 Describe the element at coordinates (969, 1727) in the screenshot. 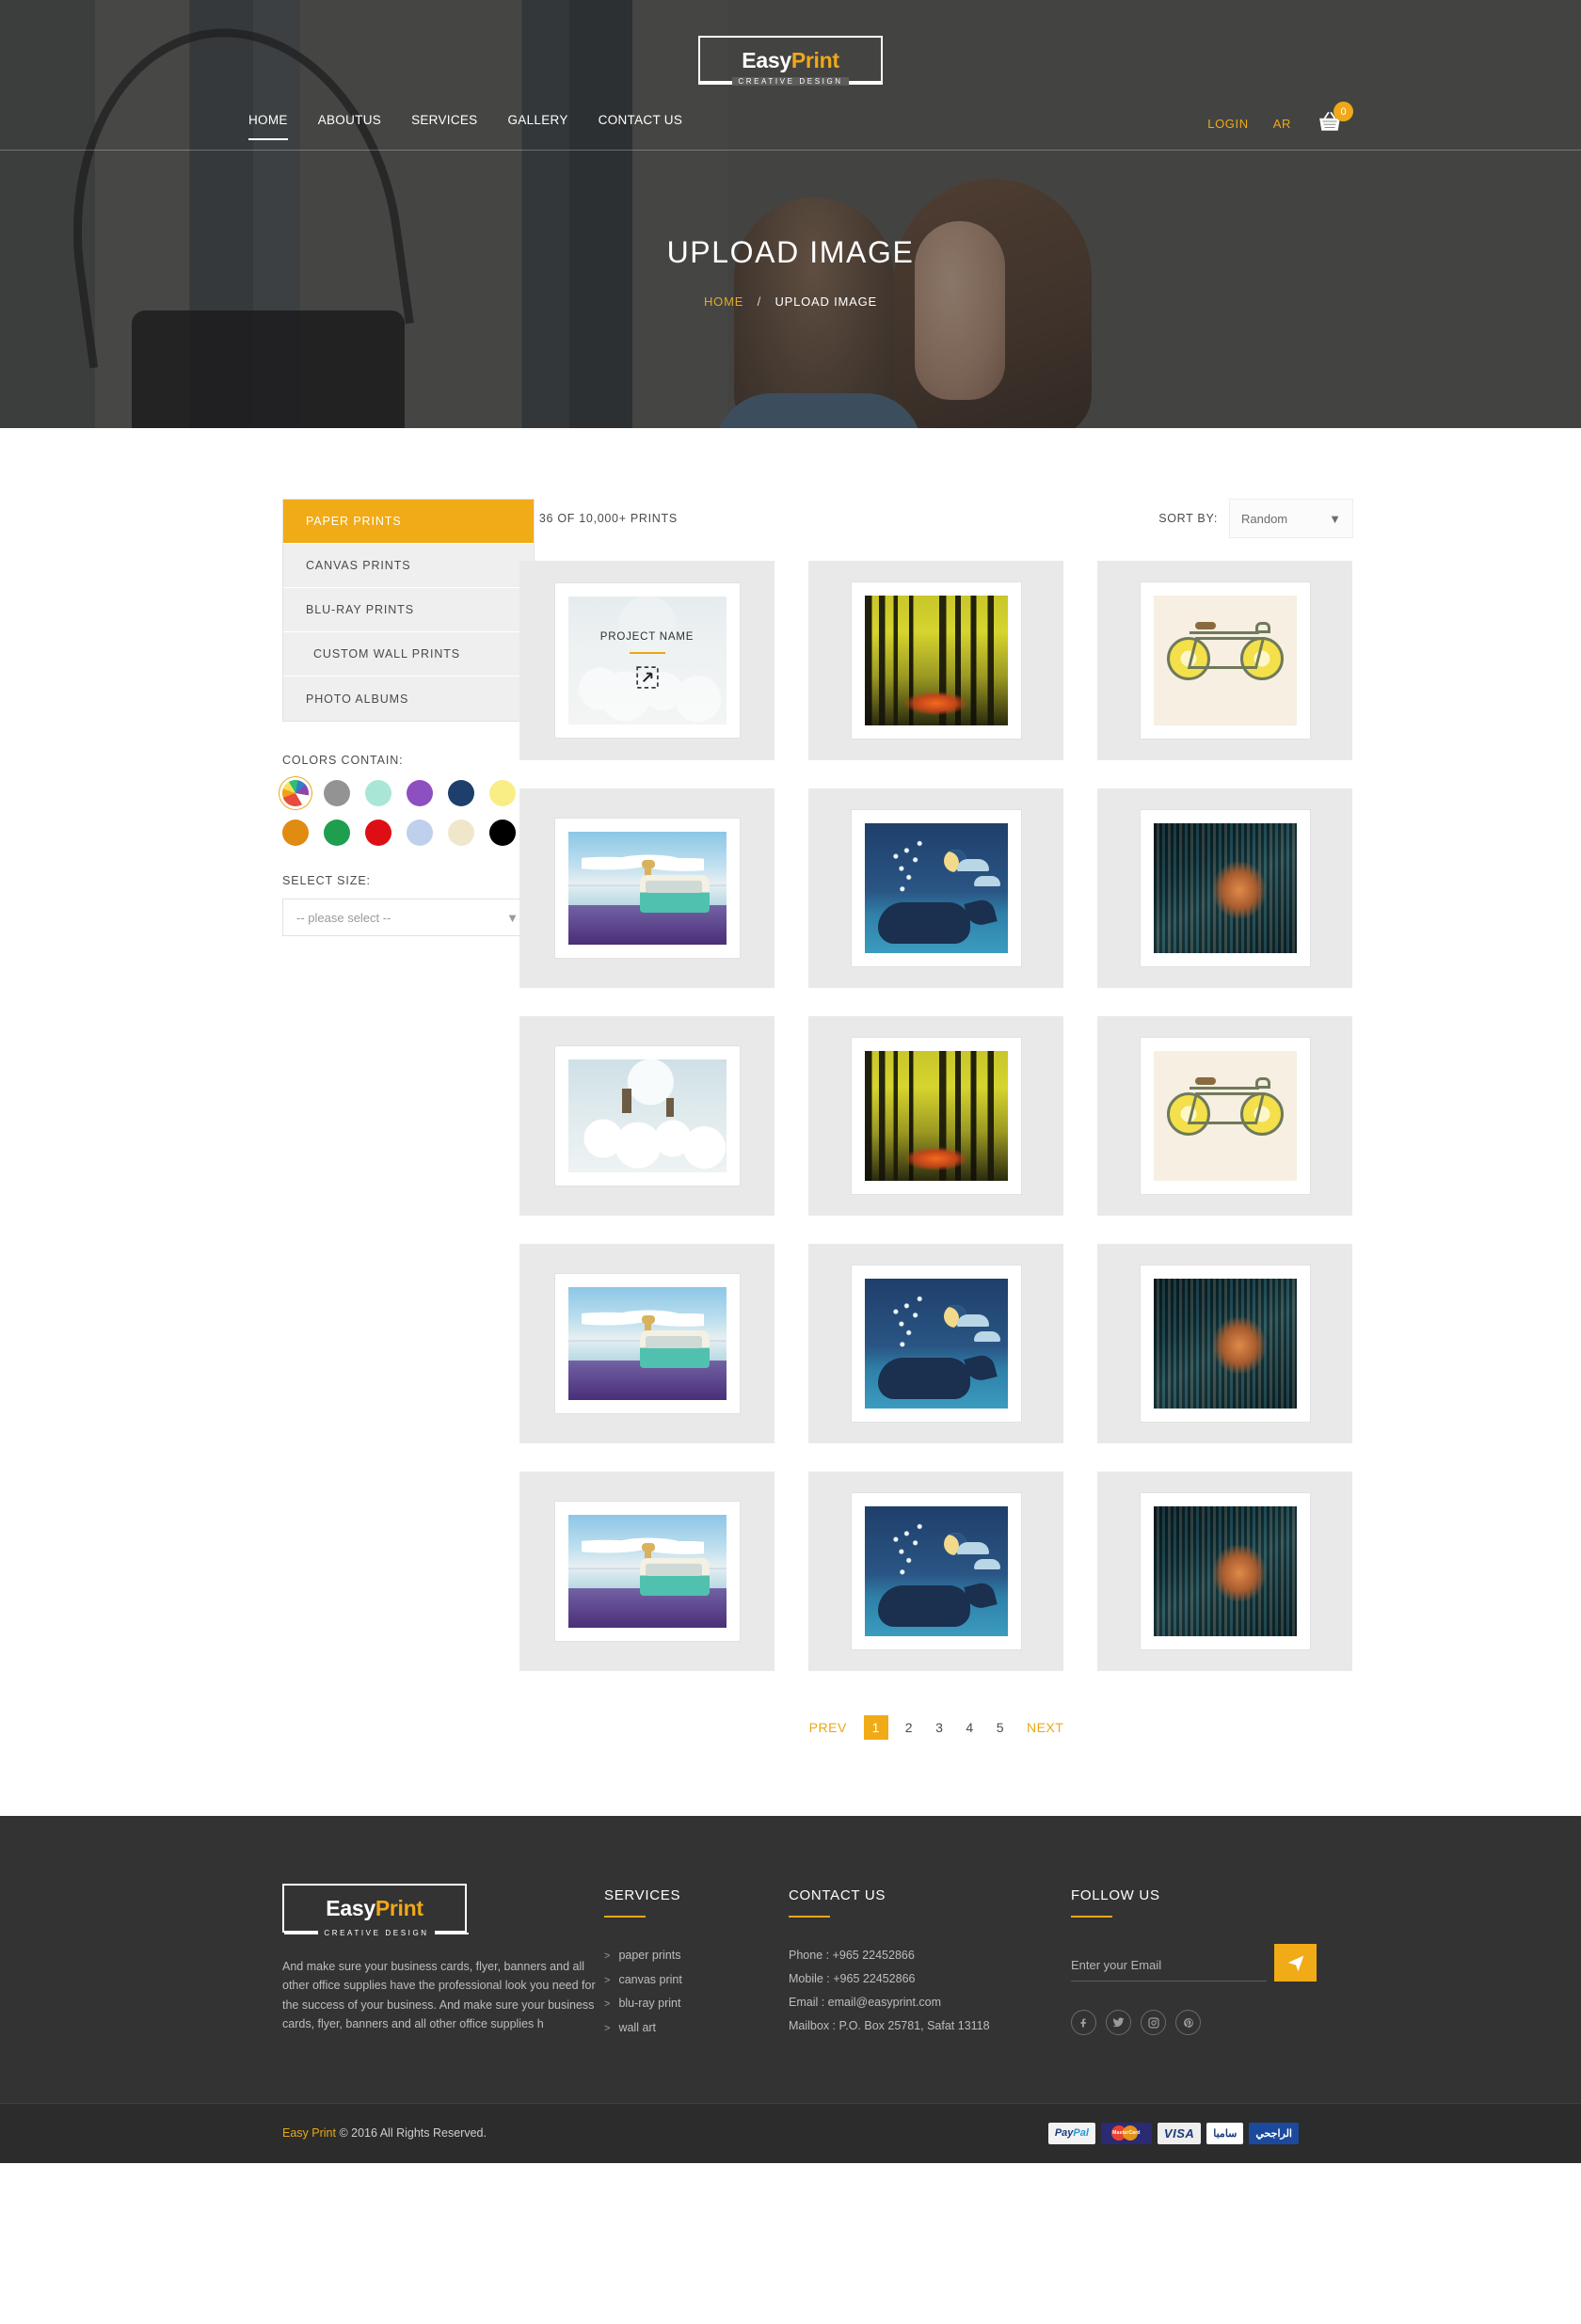

I see `pagination-page-4: 4` at that location.